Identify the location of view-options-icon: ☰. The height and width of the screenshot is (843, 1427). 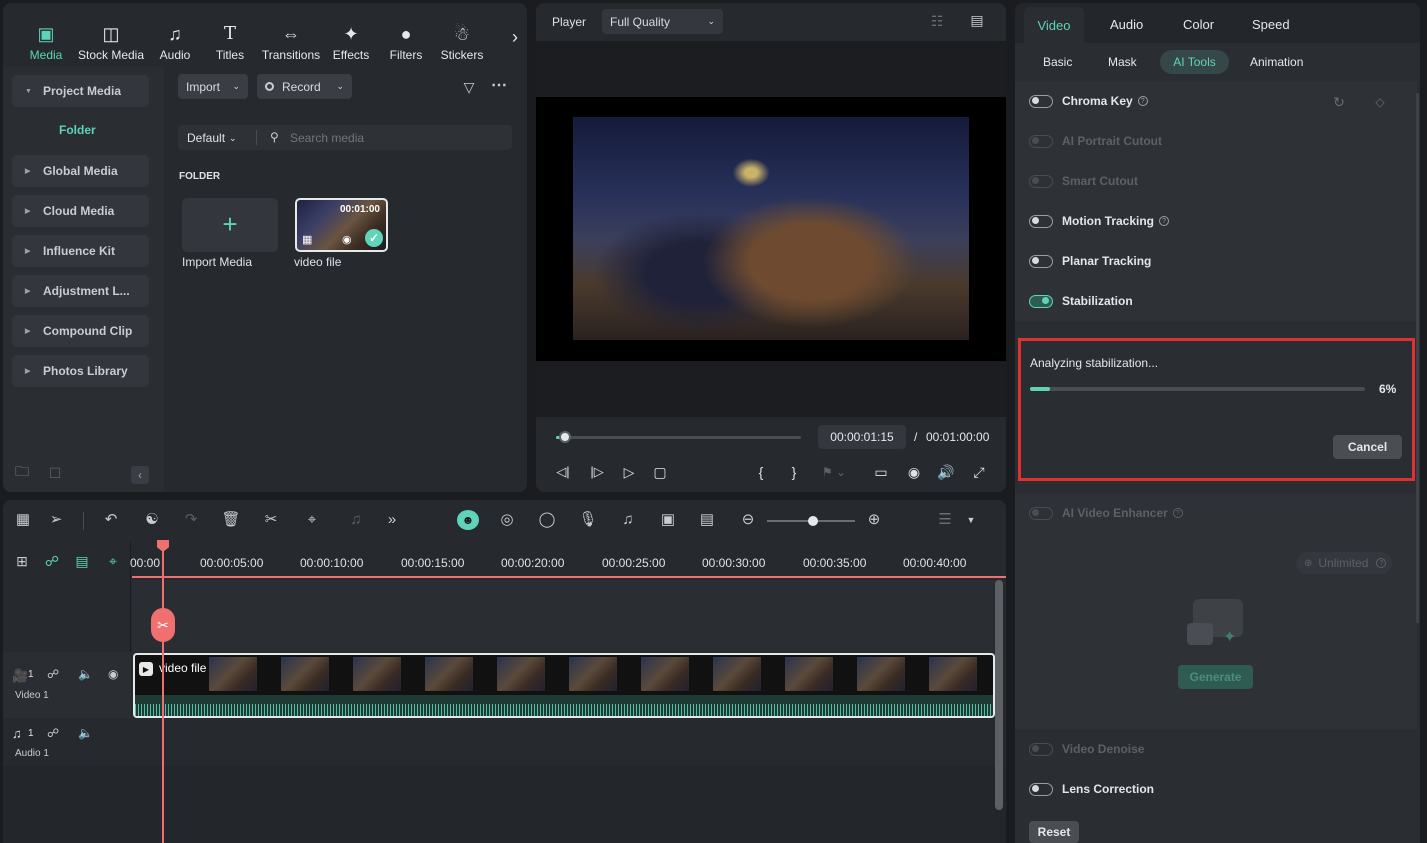
(945, 520).